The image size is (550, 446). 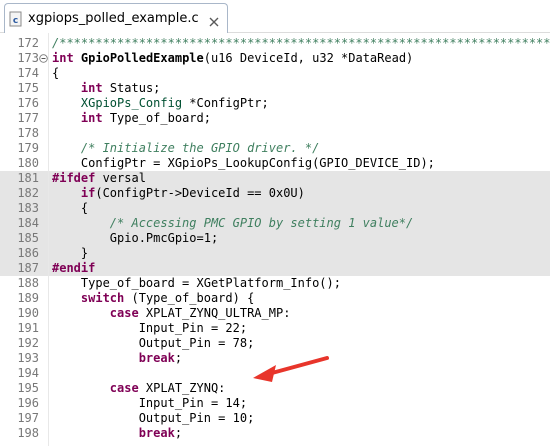 I want to click on code-text: Type_of_board = XGetPlatform_Info();, so click(x=196, y=283).